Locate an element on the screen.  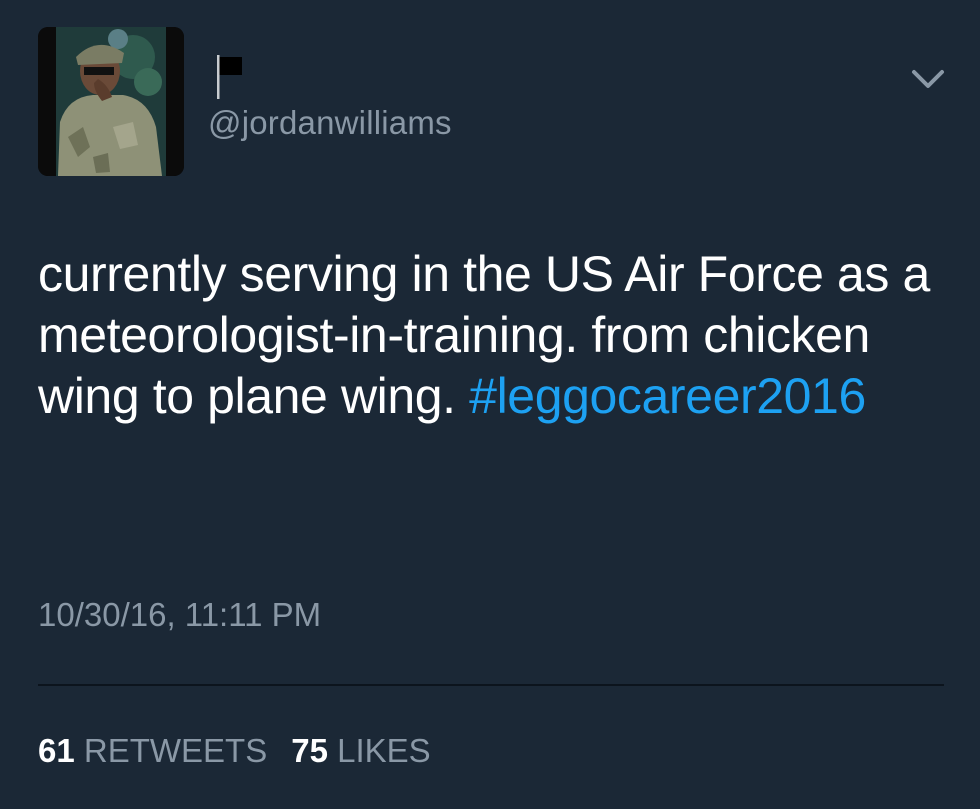
likes-count: 75 is located at coordinates (309, 750).